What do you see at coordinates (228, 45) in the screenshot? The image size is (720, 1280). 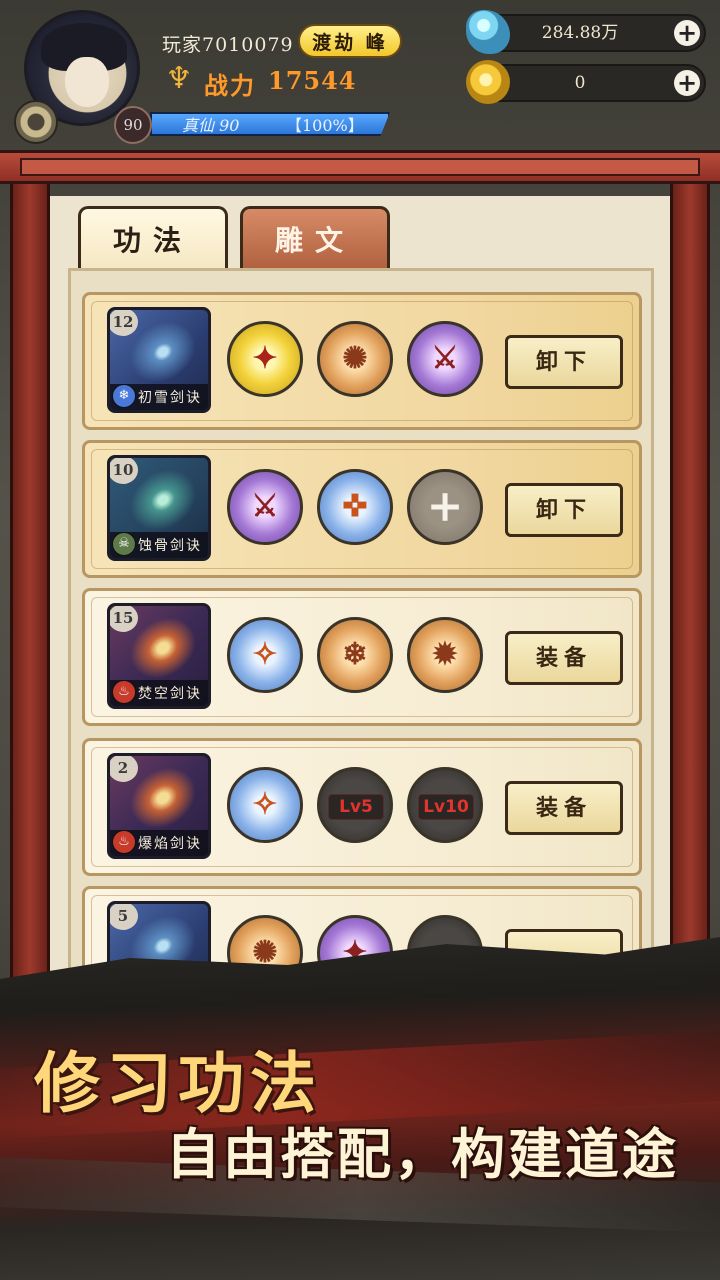 I see `player-name: 玩家7010079` at bounding box center [228, 45].